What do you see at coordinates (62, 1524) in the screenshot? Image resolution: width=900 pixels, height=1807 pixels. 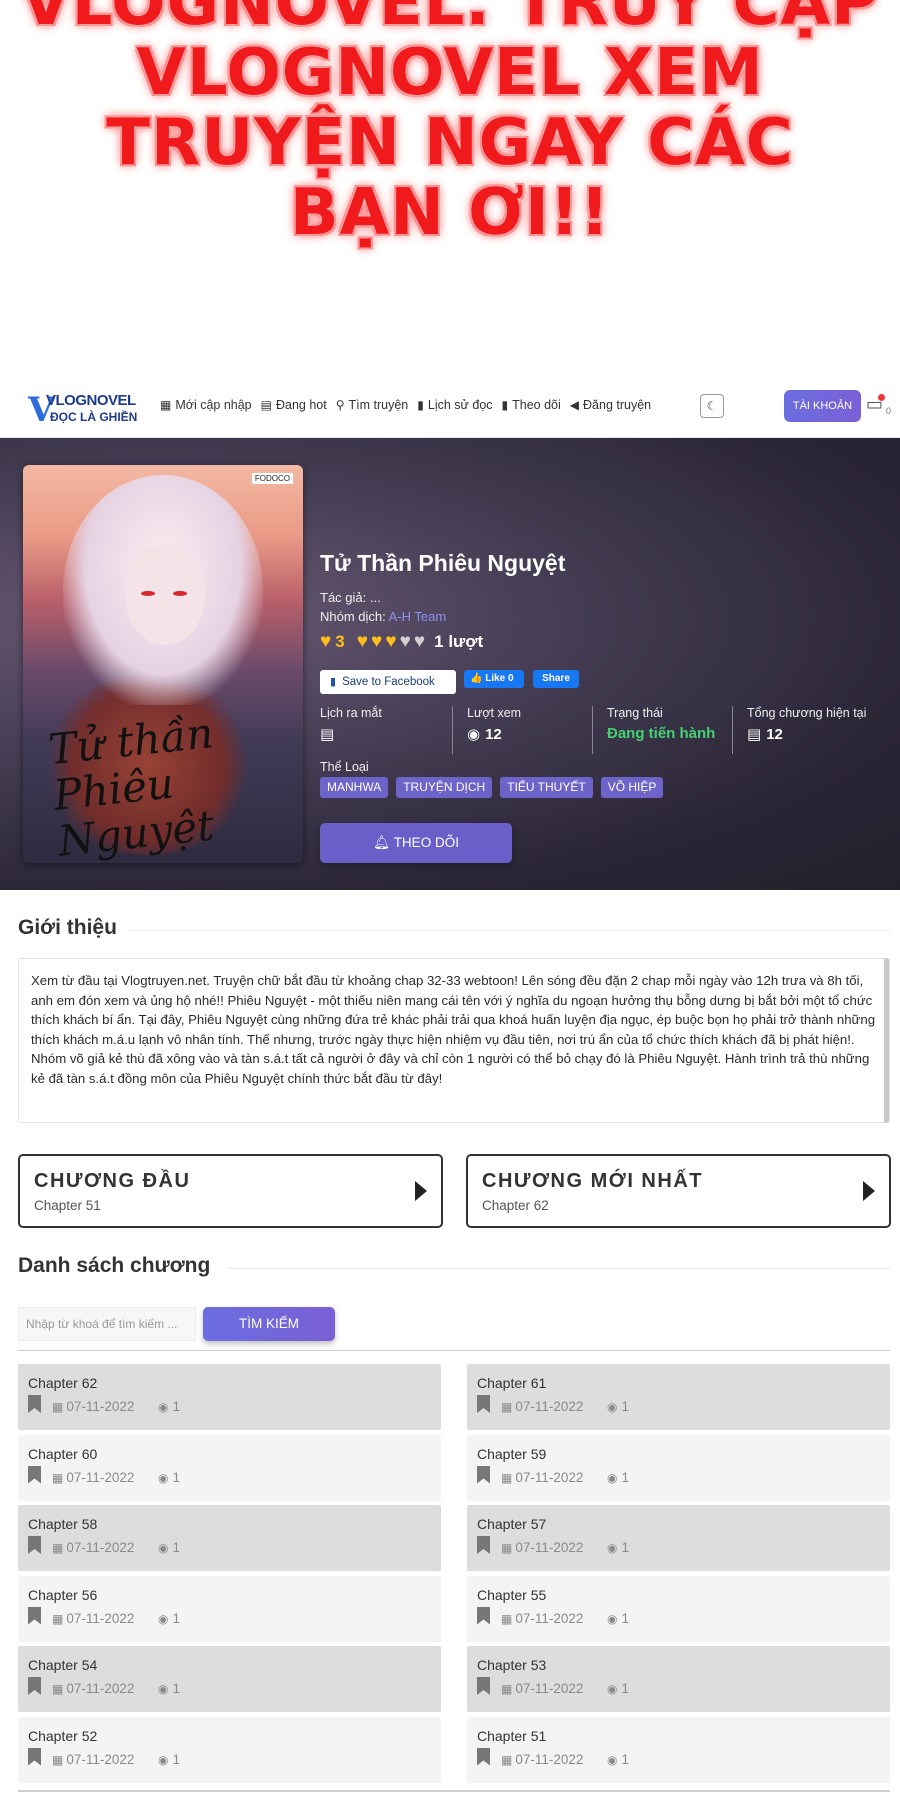 I see `chapter-name: Chapter 58` at bounding box center [62, 1524].